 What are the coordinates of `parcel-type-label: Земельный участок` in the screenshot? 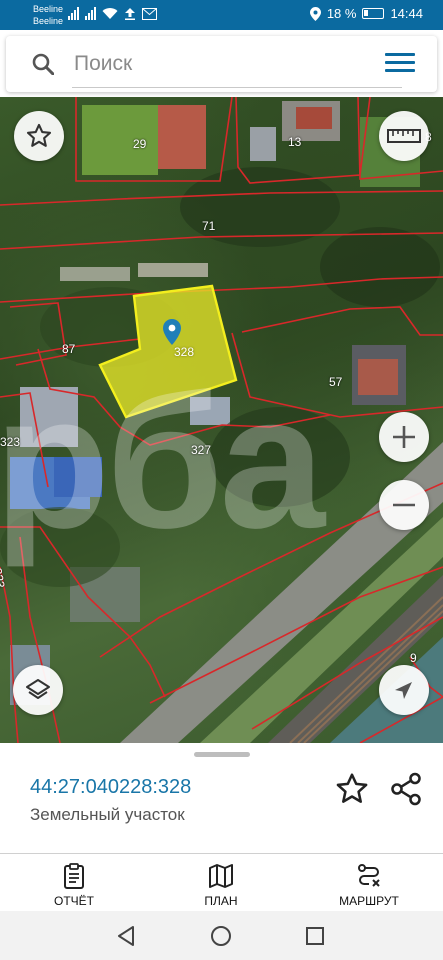 It's located at (107, 814).